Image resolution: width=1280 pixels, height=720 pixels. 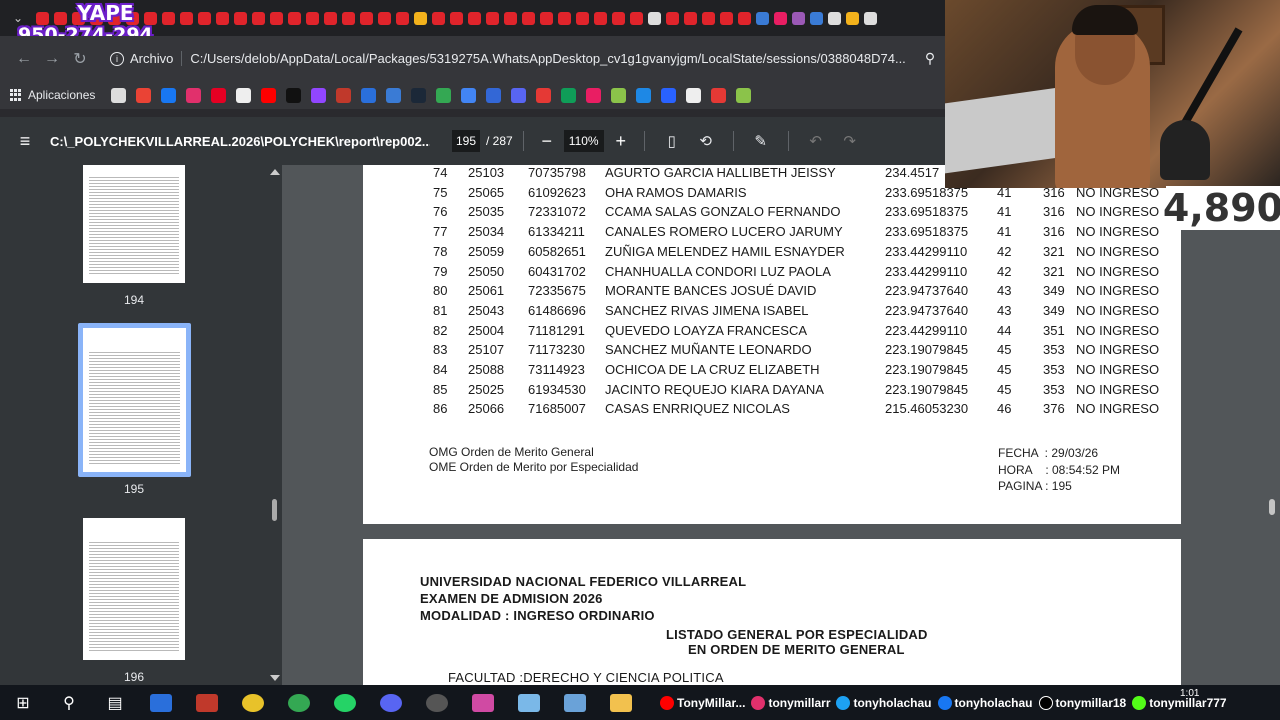 I want to click on apps-shortcut: Aplicaciones, so click(x=52, y=95).